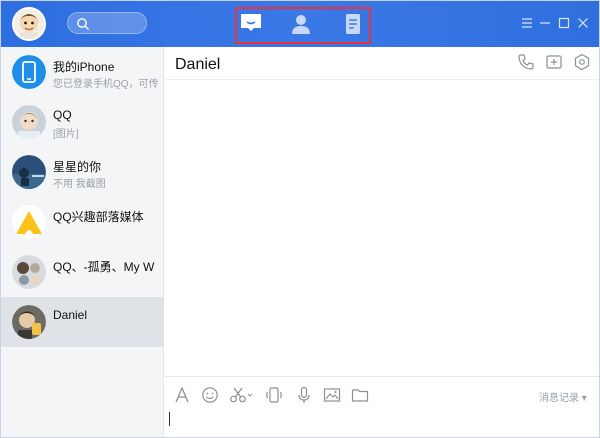  I want to click on conversation-preview: 您已登录手机QQ，可传, so click(106, 84).